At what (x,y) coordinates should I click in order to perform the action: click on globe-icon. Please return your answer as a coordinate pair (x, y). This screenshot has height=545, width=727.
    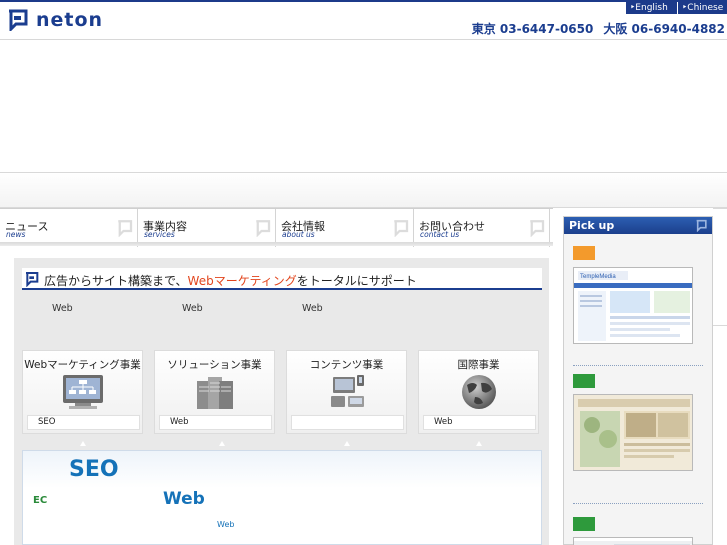
    Looking at the image, I should click on (479, 392).